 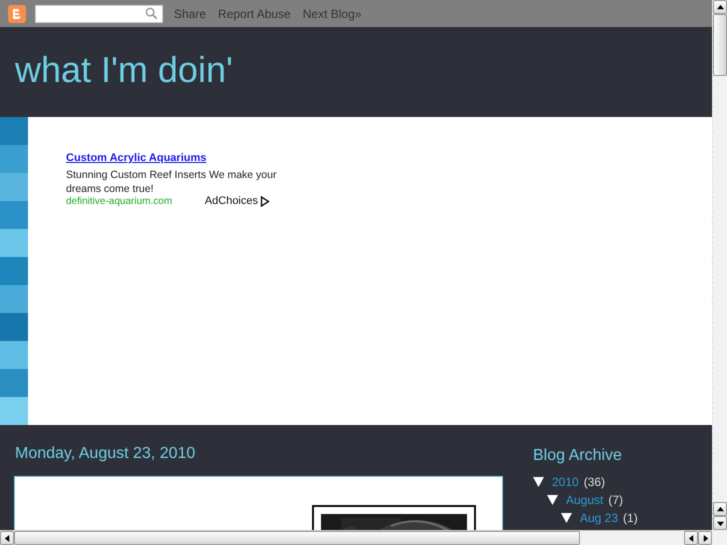 I want to click on search-field, so click(x=99, y=13).